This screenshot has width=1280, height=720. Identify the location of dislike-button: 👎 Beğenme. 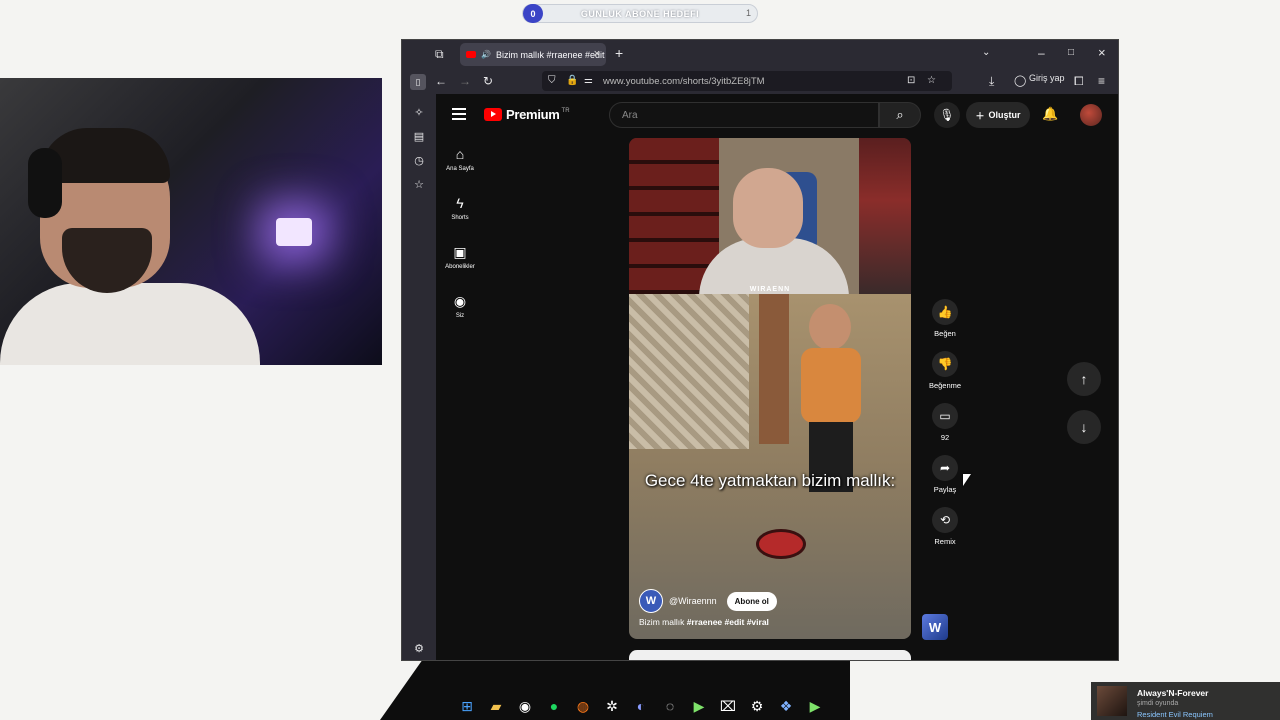
(945, 370).